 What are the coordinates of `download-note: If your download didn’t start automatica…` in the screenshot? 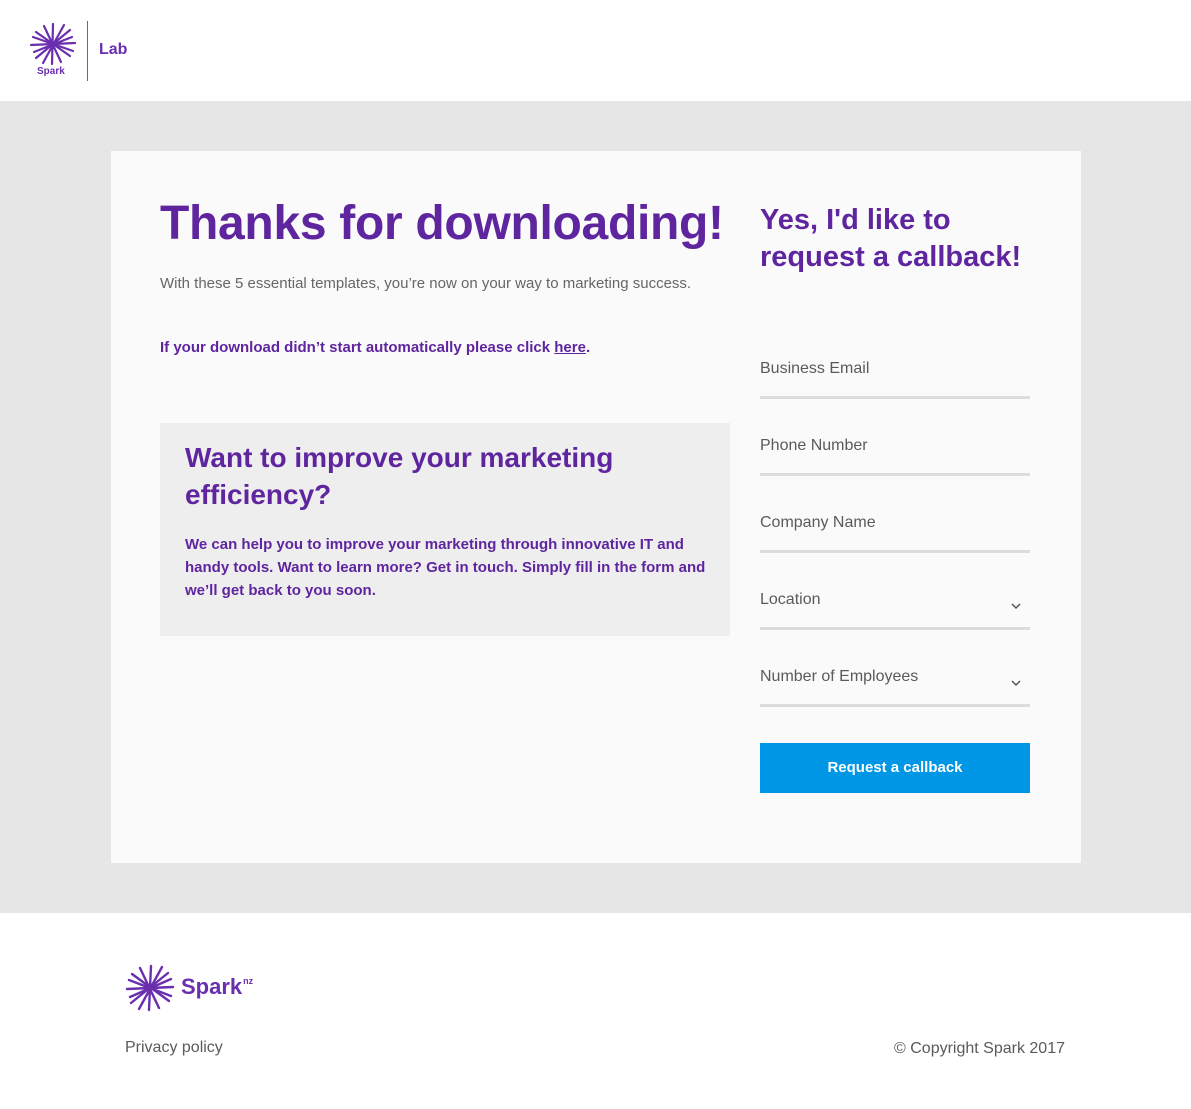 It's located at (445, 347).